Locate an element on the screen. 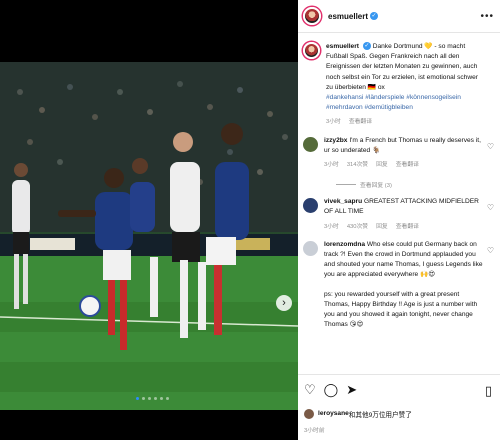 The image size is (500, 440). caption-avatar is located at coordinates (311, 50).